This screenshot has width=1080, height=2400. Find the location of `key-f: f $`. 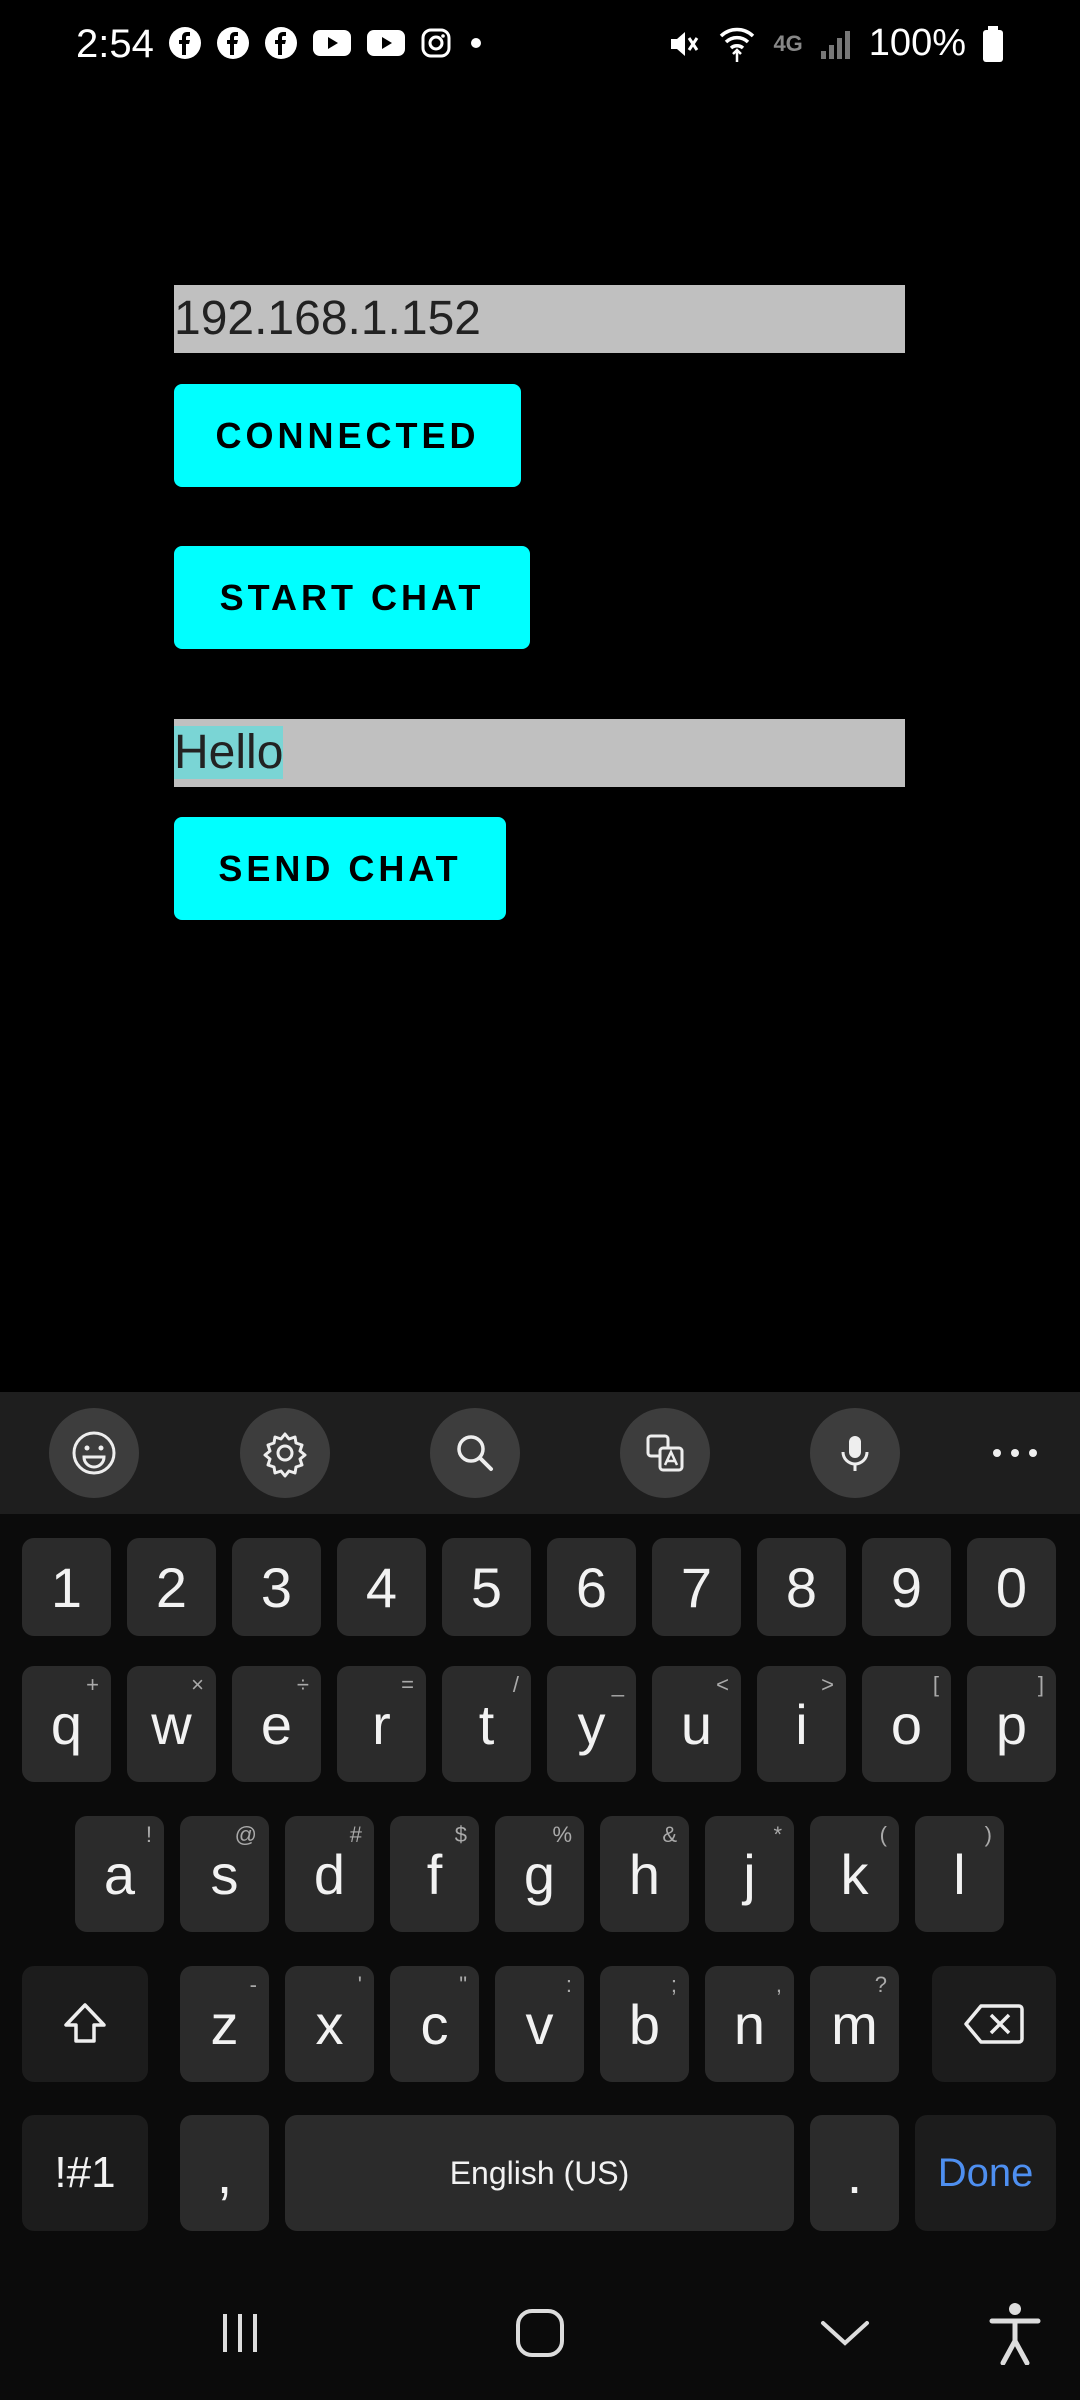

key-f: f $ is located at coordinates (434, 1874).